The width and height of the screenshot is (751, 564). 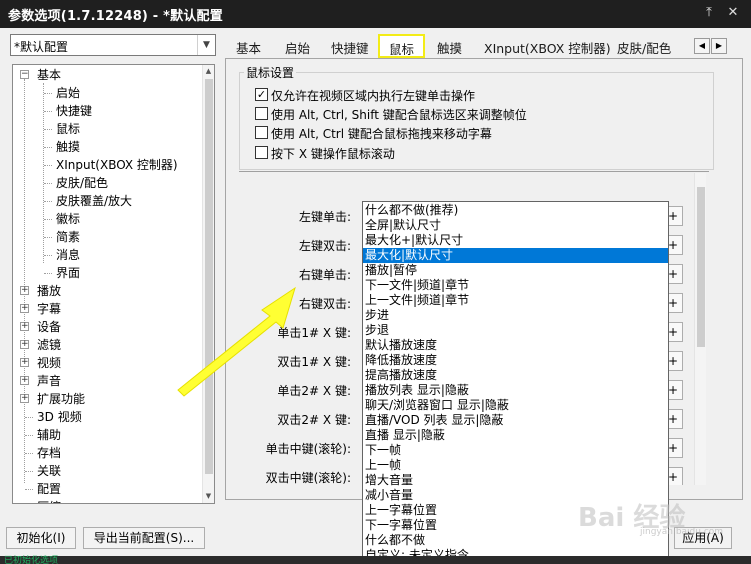 I want to click on dropdown-option: 步进, so click(x=515, y=315).